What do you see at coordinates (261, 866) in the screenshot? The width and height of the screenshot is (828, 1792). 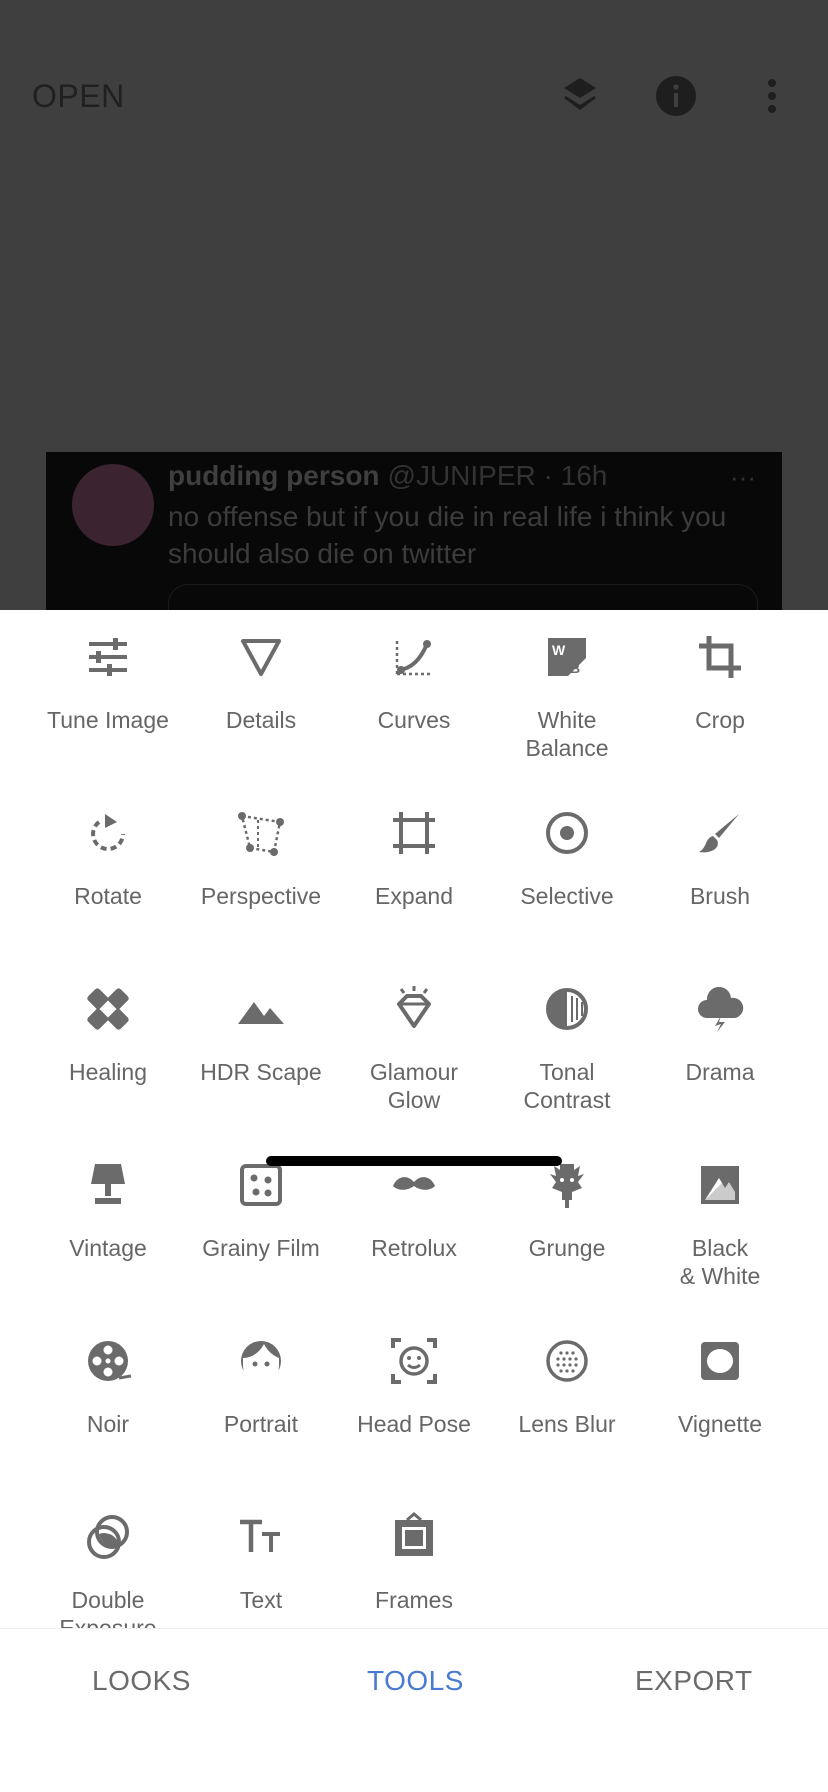 I see `tool-perspective: Perspective` at bounding box center [261, 866].